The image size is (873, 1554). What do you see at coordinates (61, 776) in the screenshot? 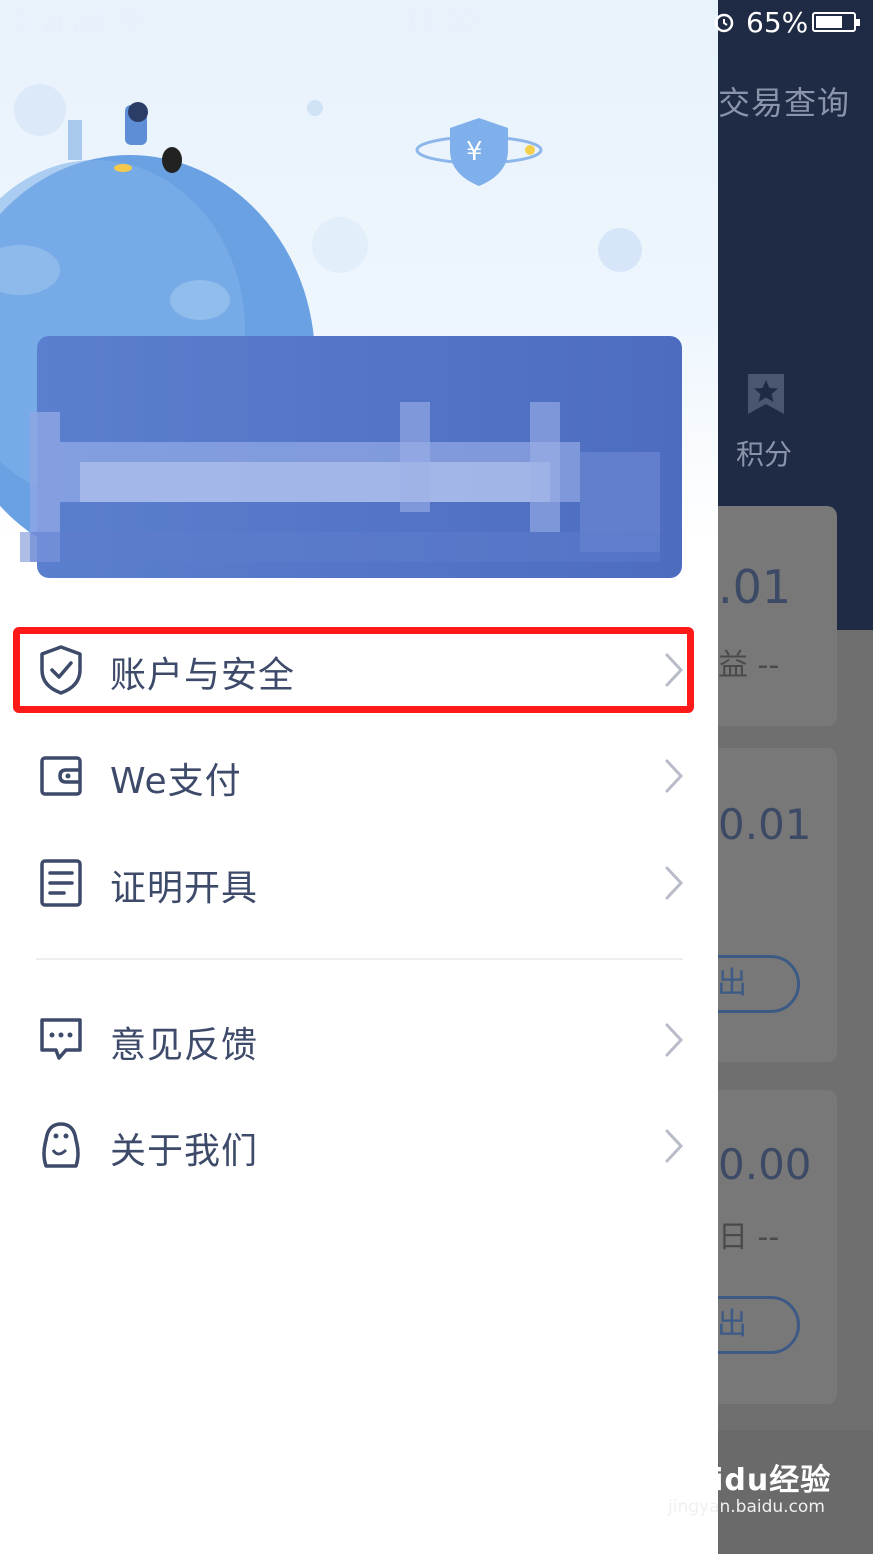
I see `wallet-icon` at bounding box center [61, 776].